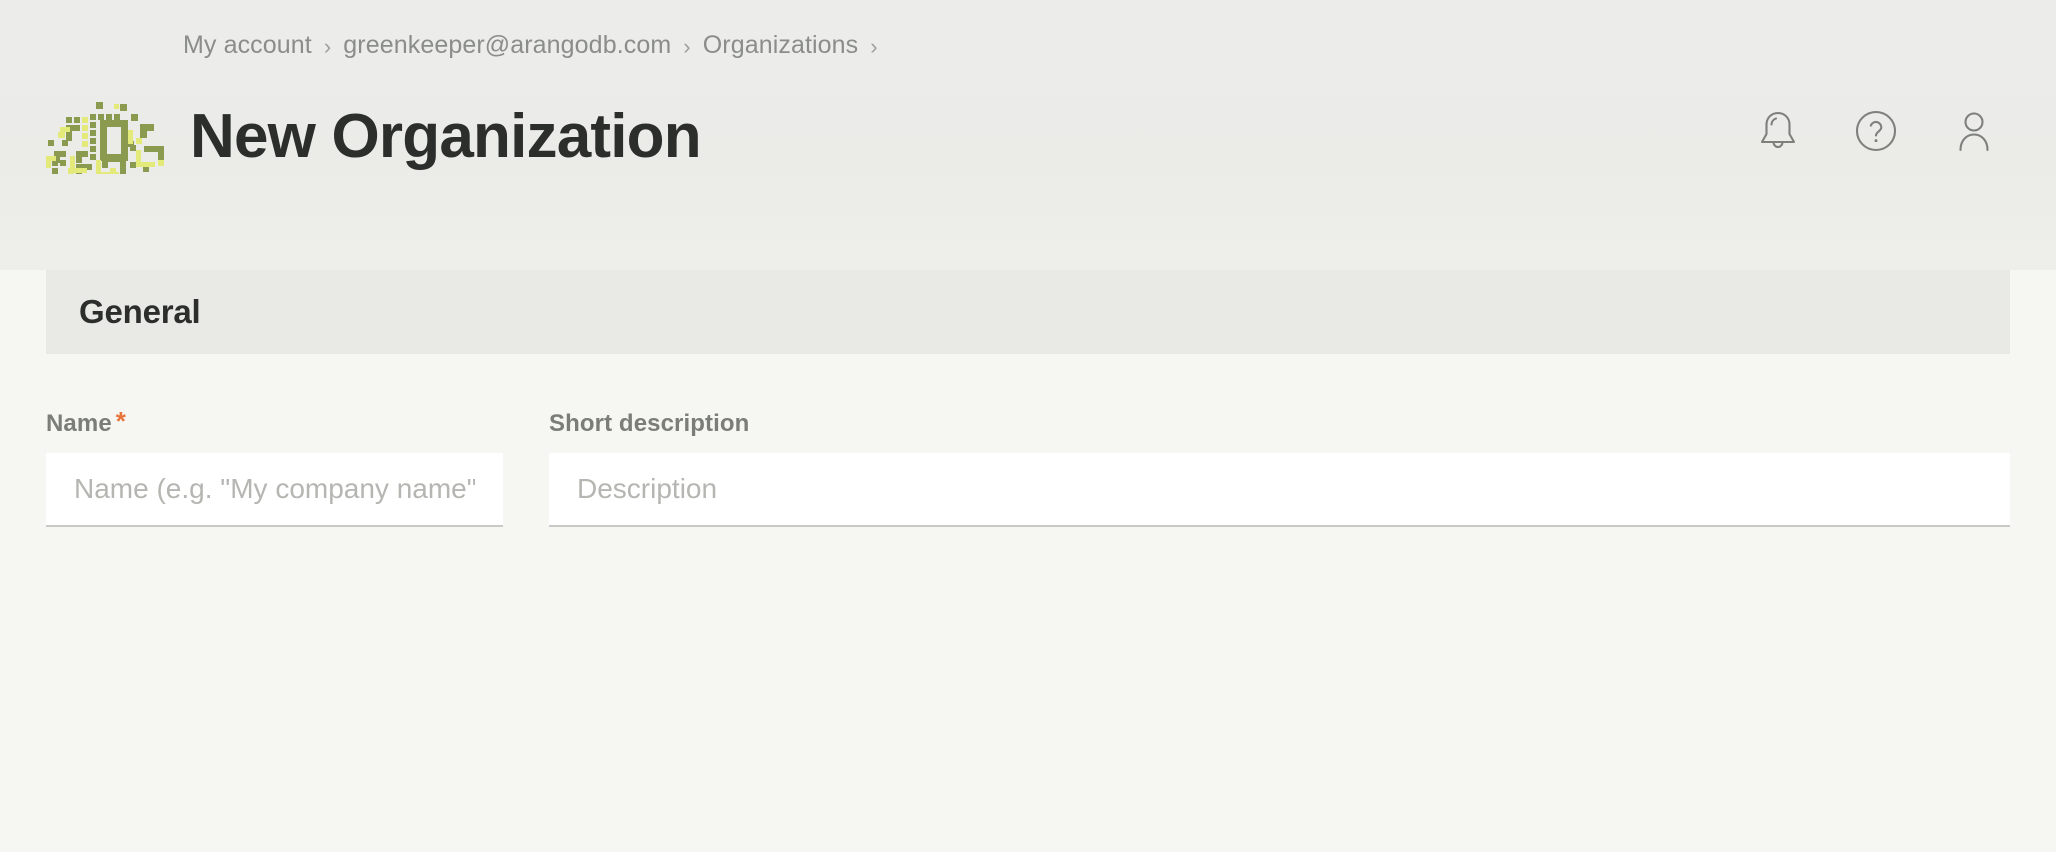 This screenshot has height=852, width=2056. Describe the element at coordinates (1974, 131) in the screenshot. I see `user-icon` at that location.